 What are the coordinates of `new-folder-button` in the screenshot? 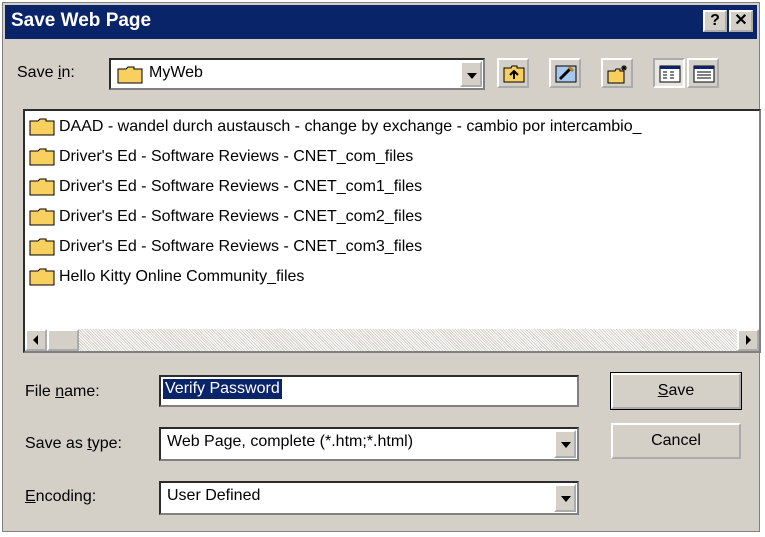 It's located at (617, 73).